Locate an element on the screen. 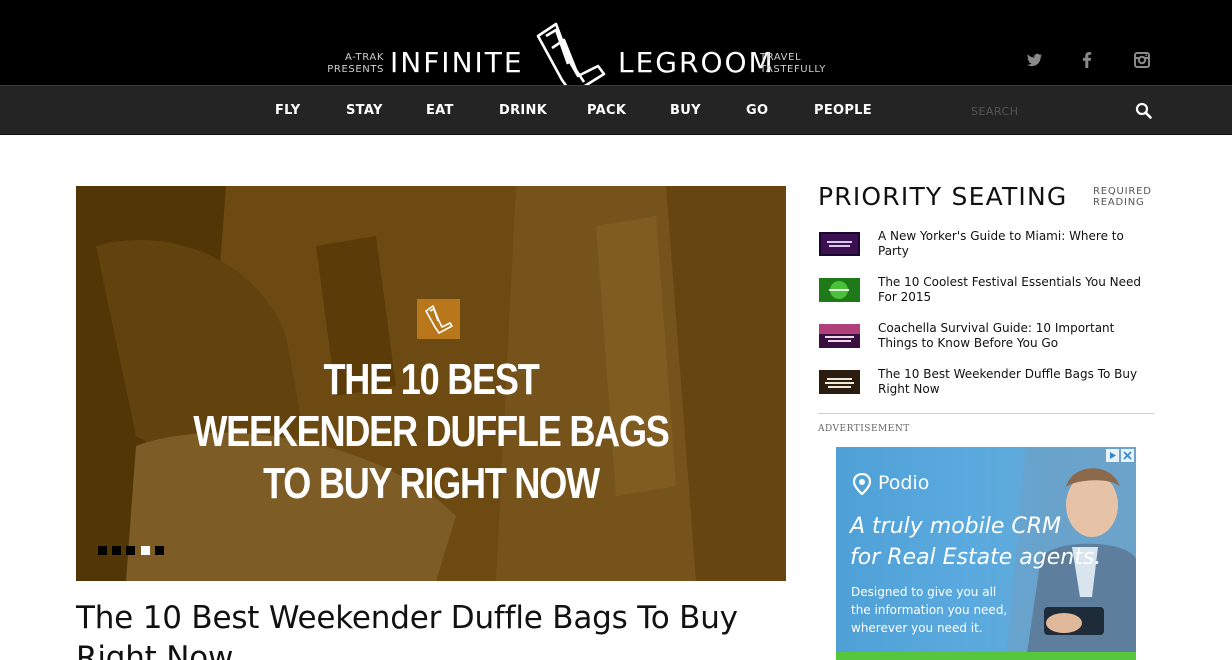 This screenshot has width=1232, height=660. instagram-icon is located at coordinates (1142, 60).